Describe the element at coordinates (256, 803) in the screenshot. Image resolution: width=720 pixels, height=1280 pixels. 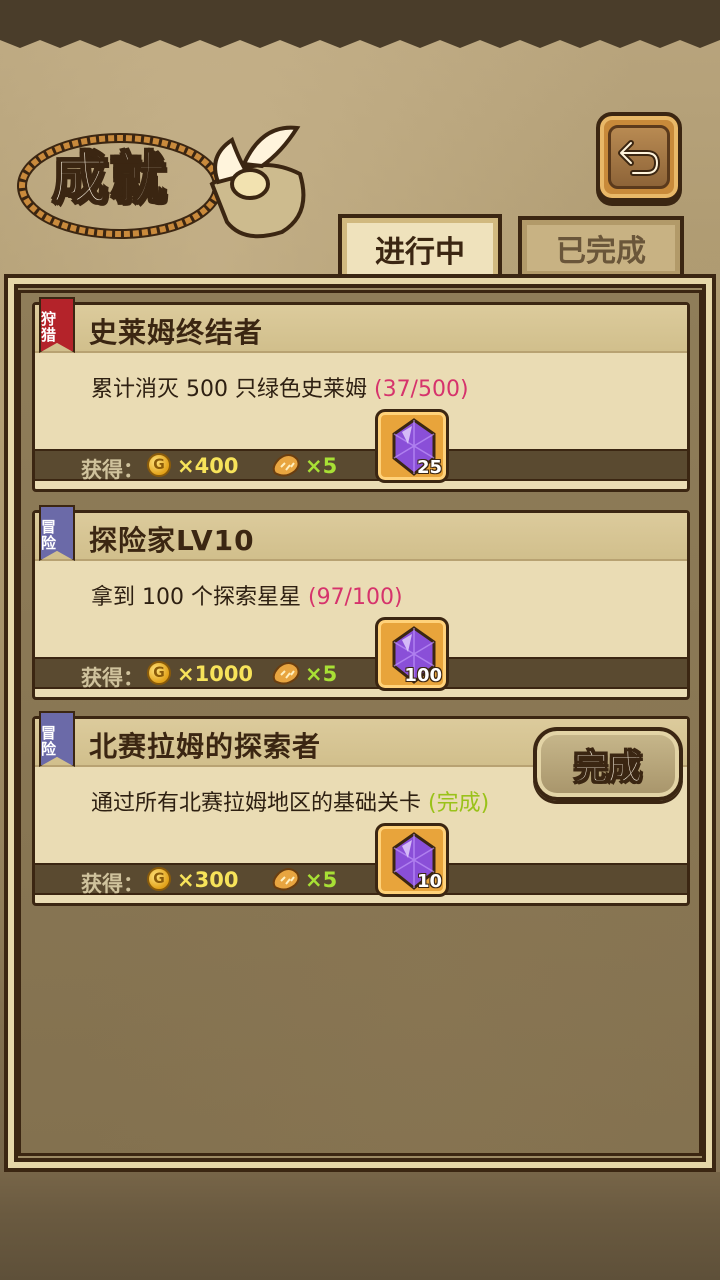
I see `description-text: 通过所有北赛拉姆地区的基础关卡` at that location.